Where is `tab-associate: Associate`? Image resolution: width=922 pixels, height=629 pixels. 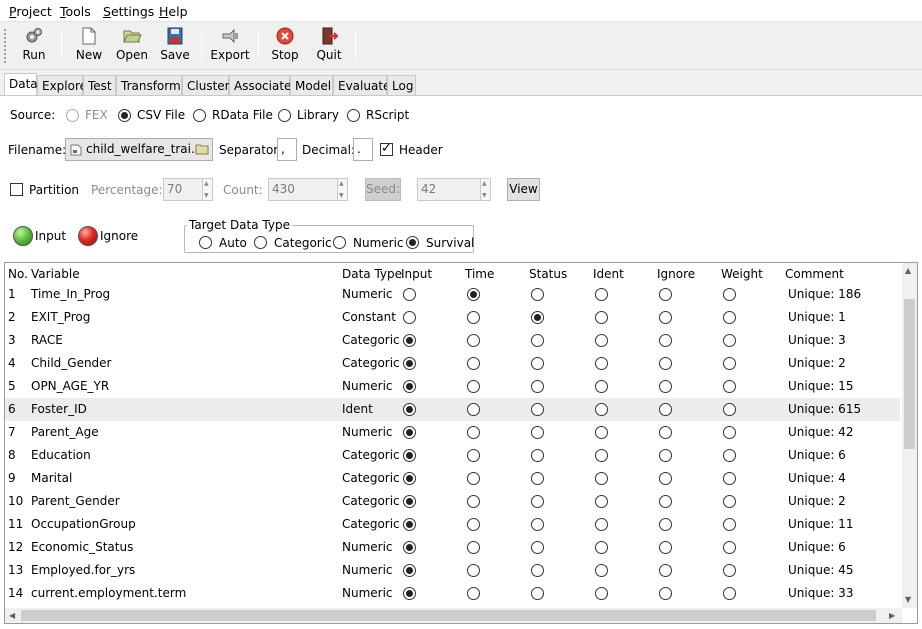
tab-associate: Associate is located at coordinates (260, 85).